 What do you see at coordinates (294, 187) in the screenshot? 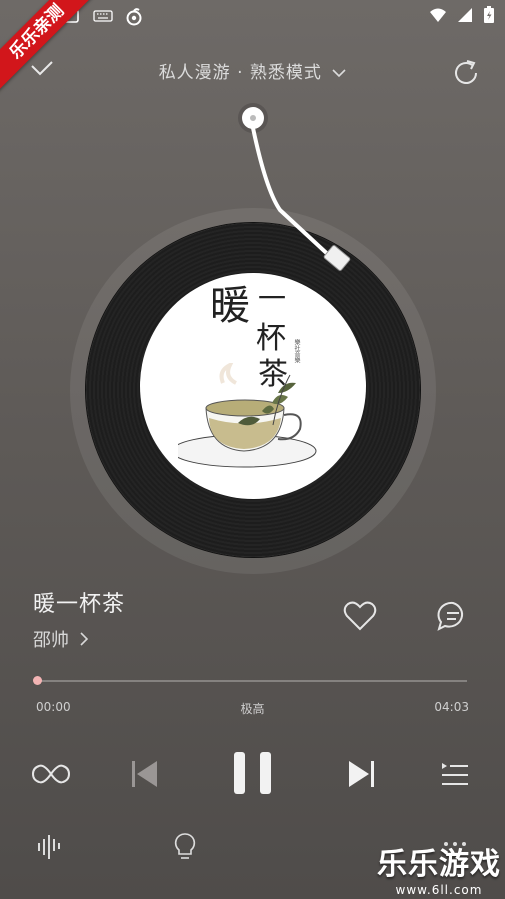
I see `tonearm` at bounding box center [294, 187].